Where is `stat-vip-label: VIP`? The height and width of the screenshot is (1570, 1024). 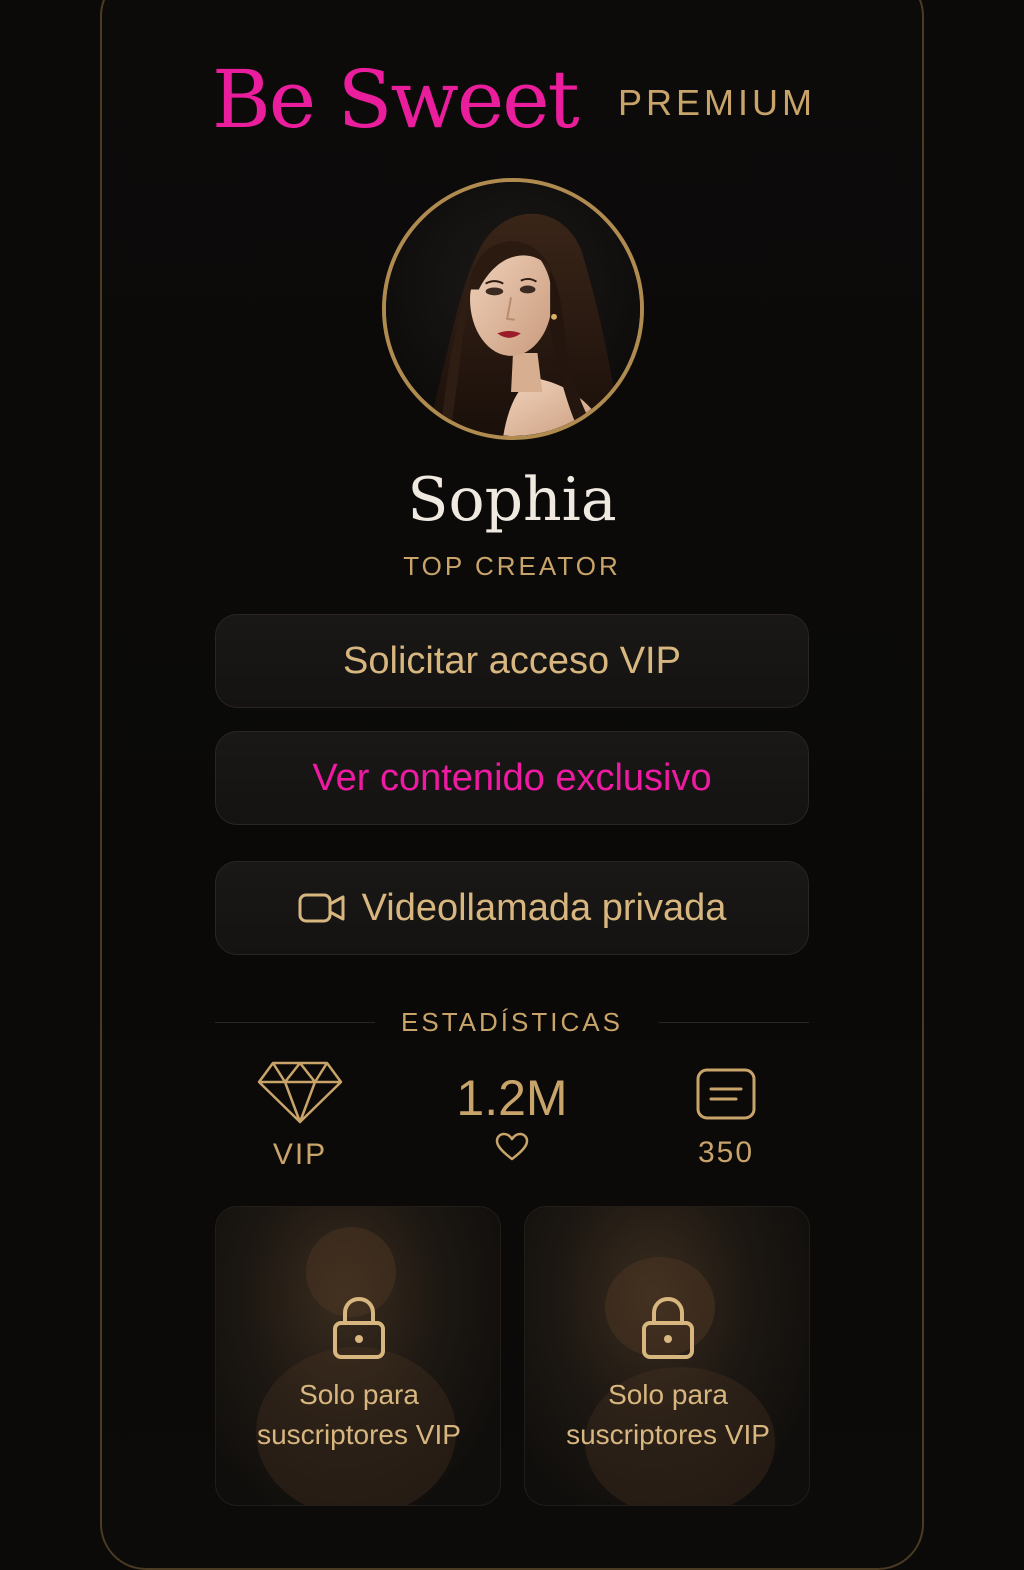
stat-vip-label: VIP is located at coordinates (300, 1154).